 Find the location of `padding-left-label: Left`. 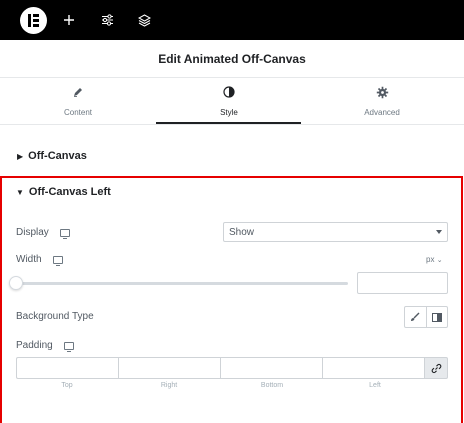

padding-left-label: Left is located at coordinates (375, 385).